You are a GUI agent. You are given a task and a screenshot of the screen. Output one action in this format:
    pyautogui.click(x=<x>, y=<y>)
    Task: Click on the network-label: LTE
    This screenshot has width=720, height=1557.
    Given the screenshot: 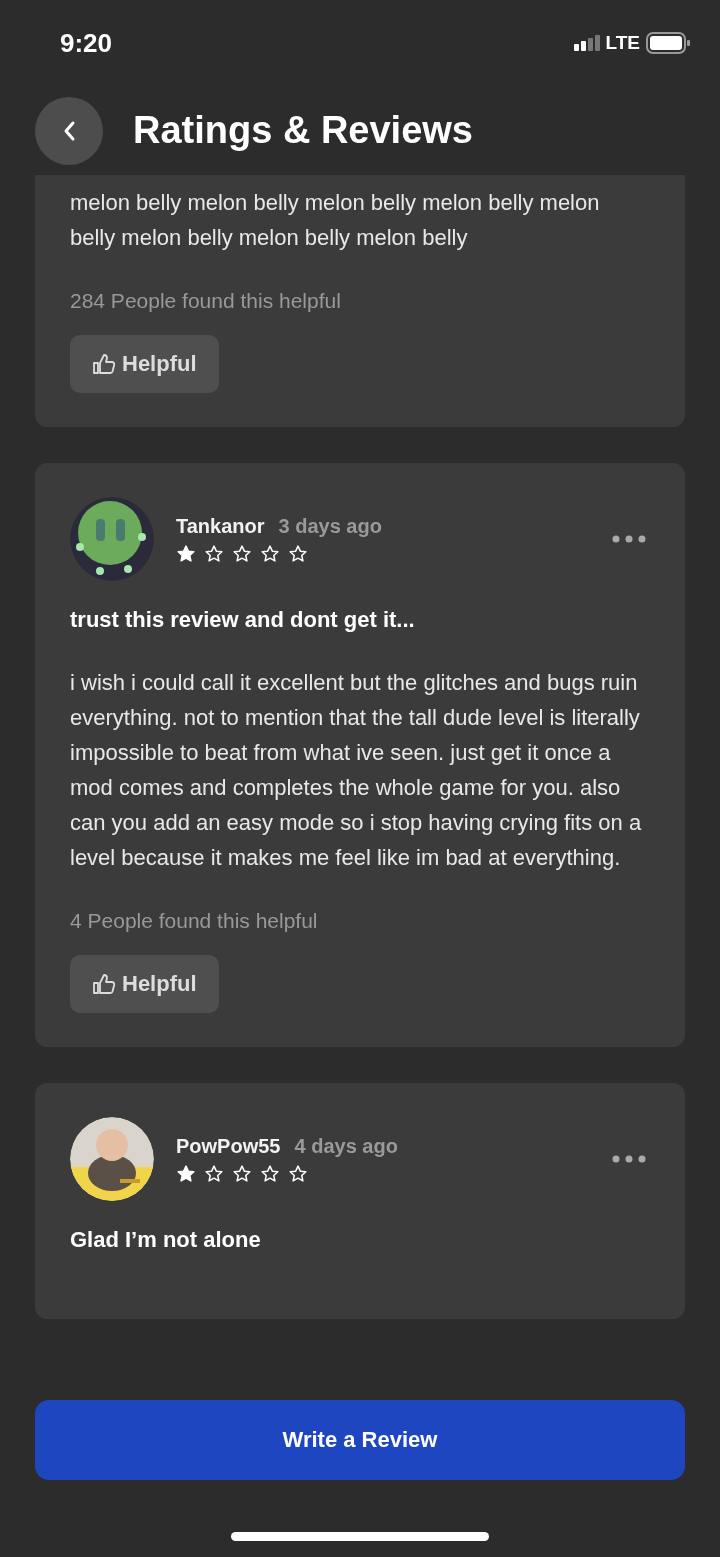 What is the action you would take?
    pyautogui.click(x=622, y=43)
    